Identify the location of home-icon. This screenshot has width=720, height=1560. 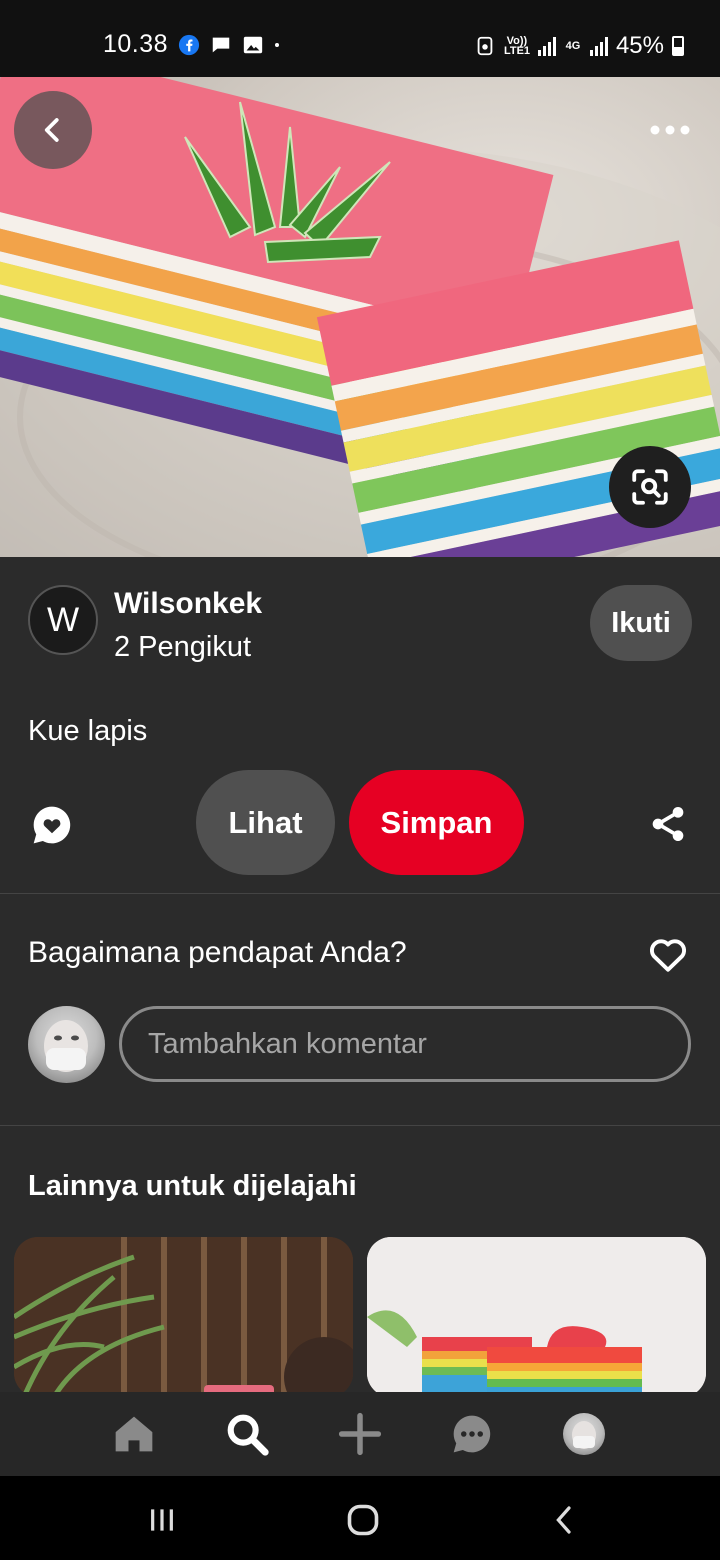
(134, 1434).